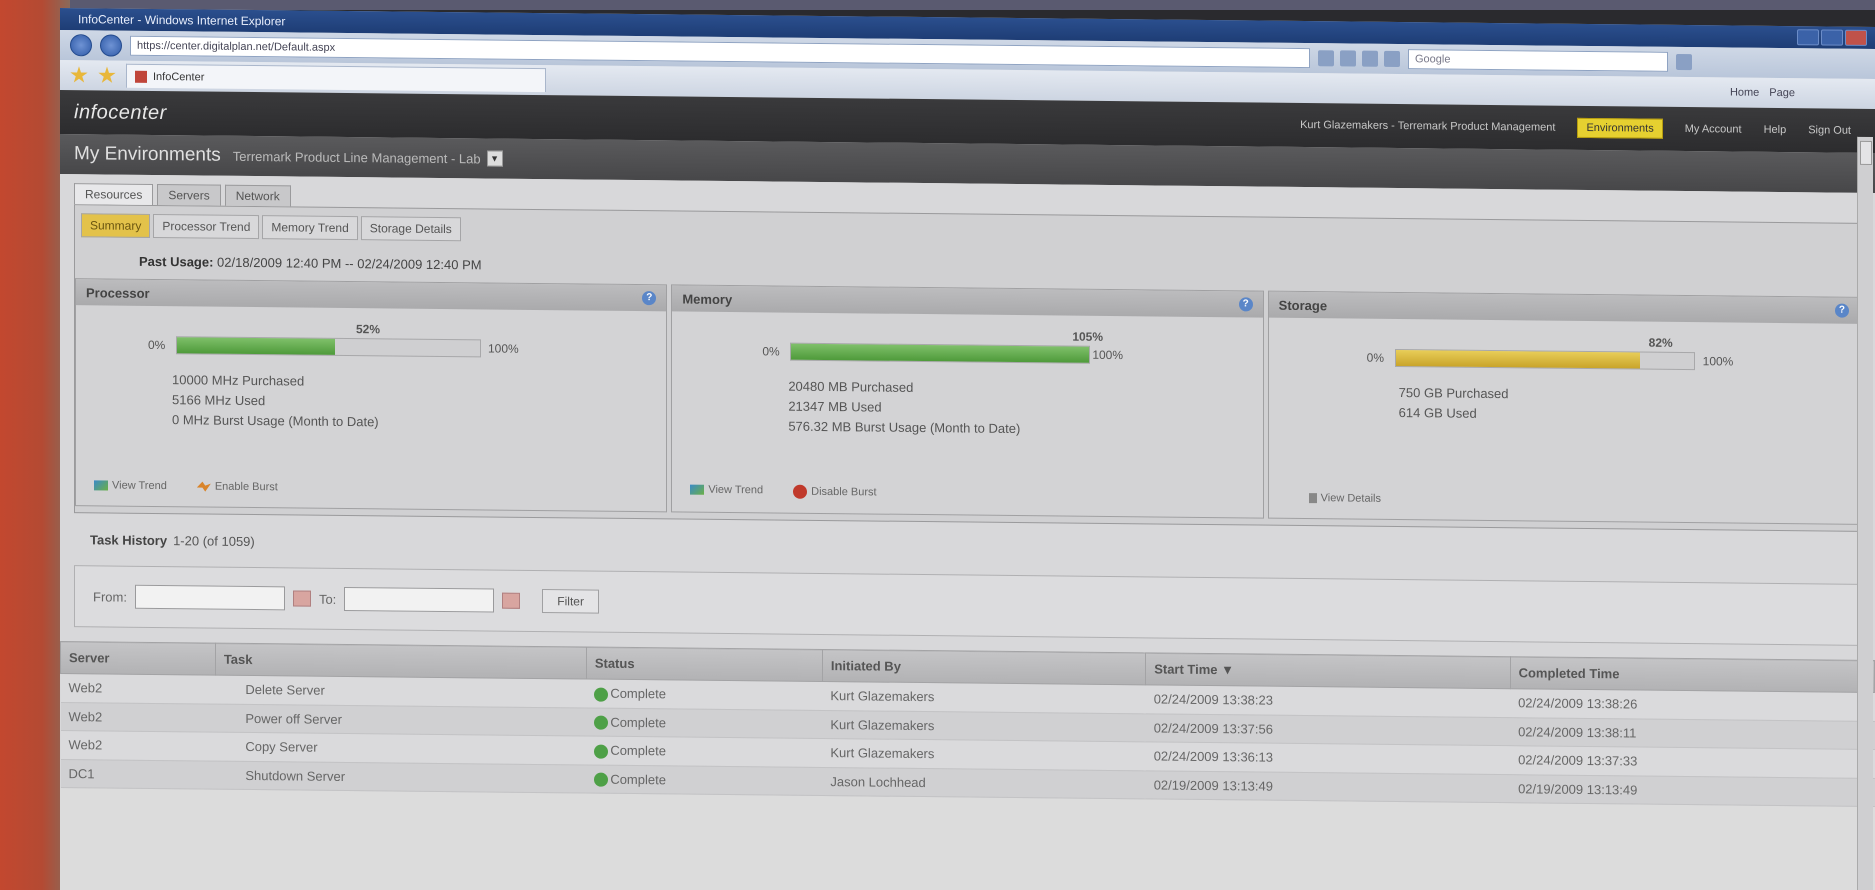 This screenshot has height=890, width=1875. I want to click on screen-bezel-top, so click(937, 5).